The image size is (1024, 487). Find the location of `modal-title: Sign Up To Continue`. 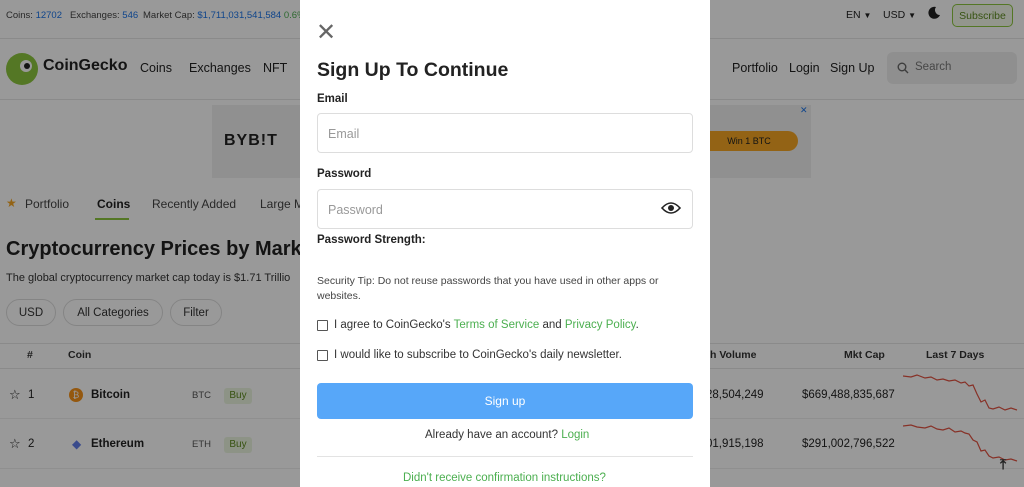

modal-title: Sign Up To Continue is located at coordinates (413, 70).